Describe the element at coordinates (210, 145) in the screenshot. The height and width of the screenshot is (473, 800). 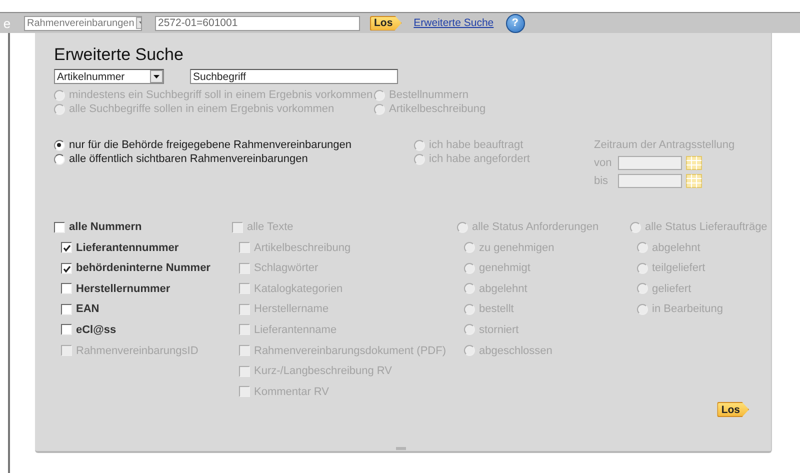
I see `option-label: nur für die Behörde freigegebene Rahmenvereinbarungen` at that location.